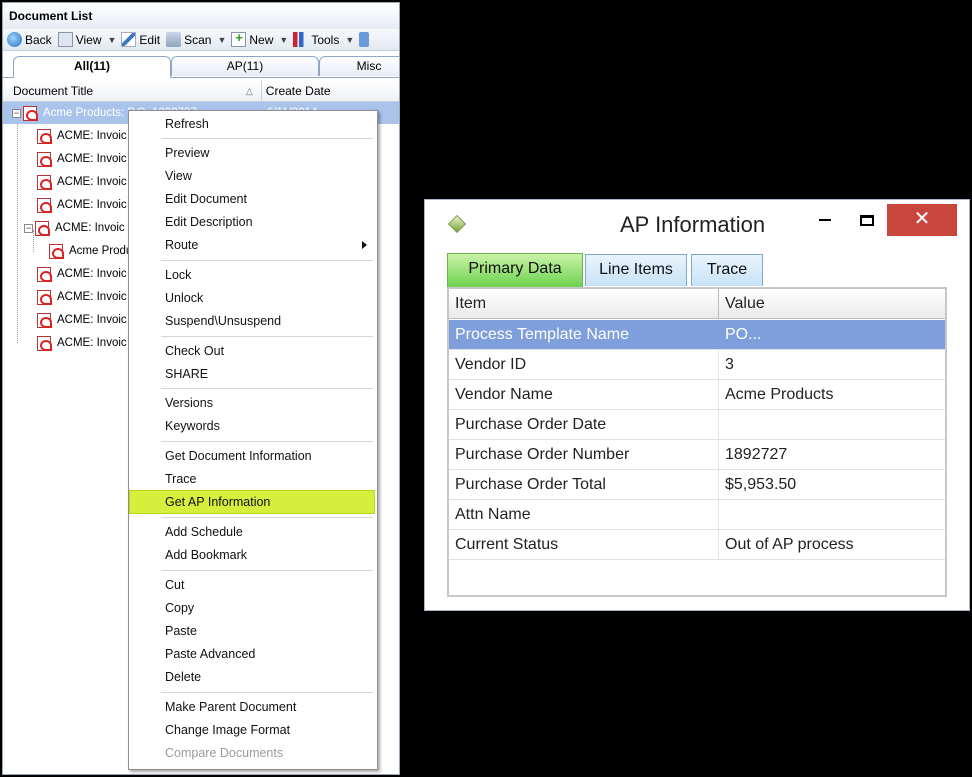  What do you see at coordinates (283, 40) in the screenshot?
I see `new-dropdown-icon: ▼` at bounding box center [283, 40].